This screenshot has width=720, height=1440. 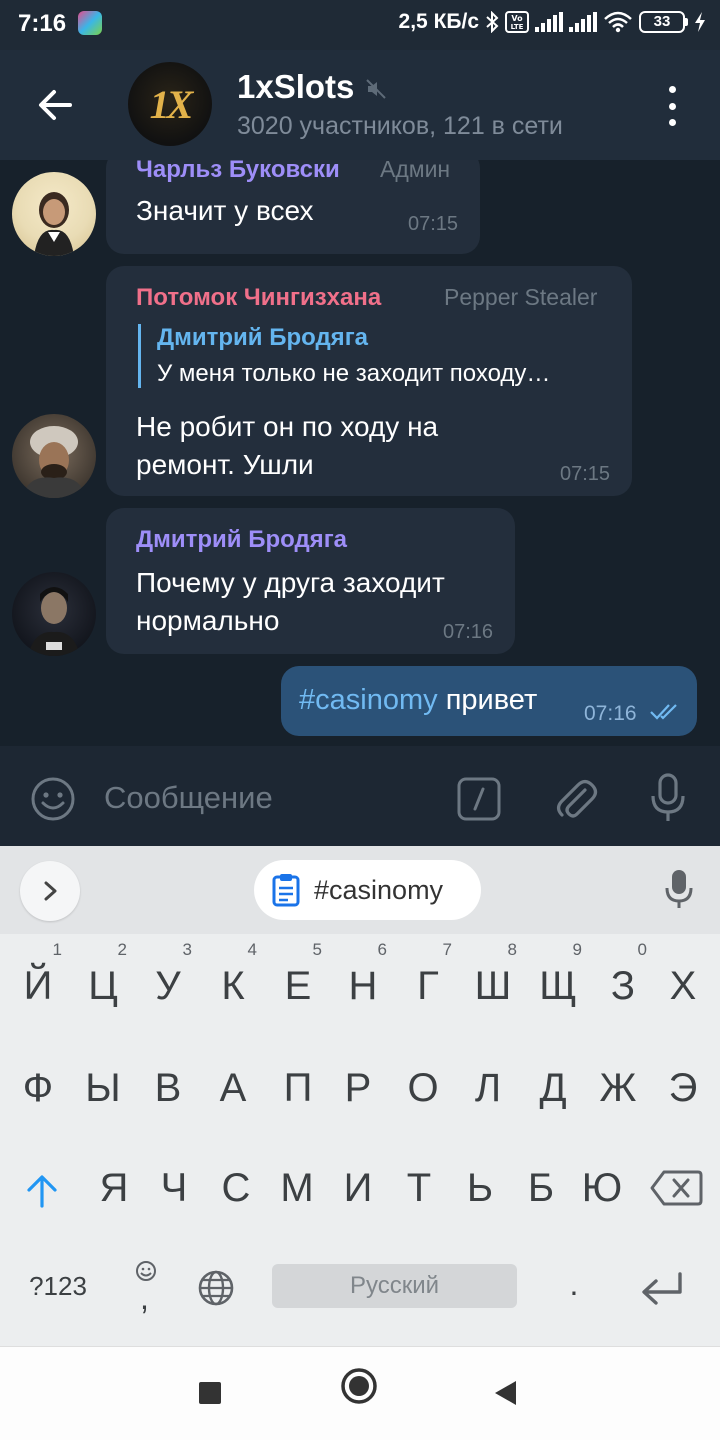 What do you see at coordinates (295, 87) in the screenshot?
I see `chat-title: 1xSlots` at bounding box center [295, 87].